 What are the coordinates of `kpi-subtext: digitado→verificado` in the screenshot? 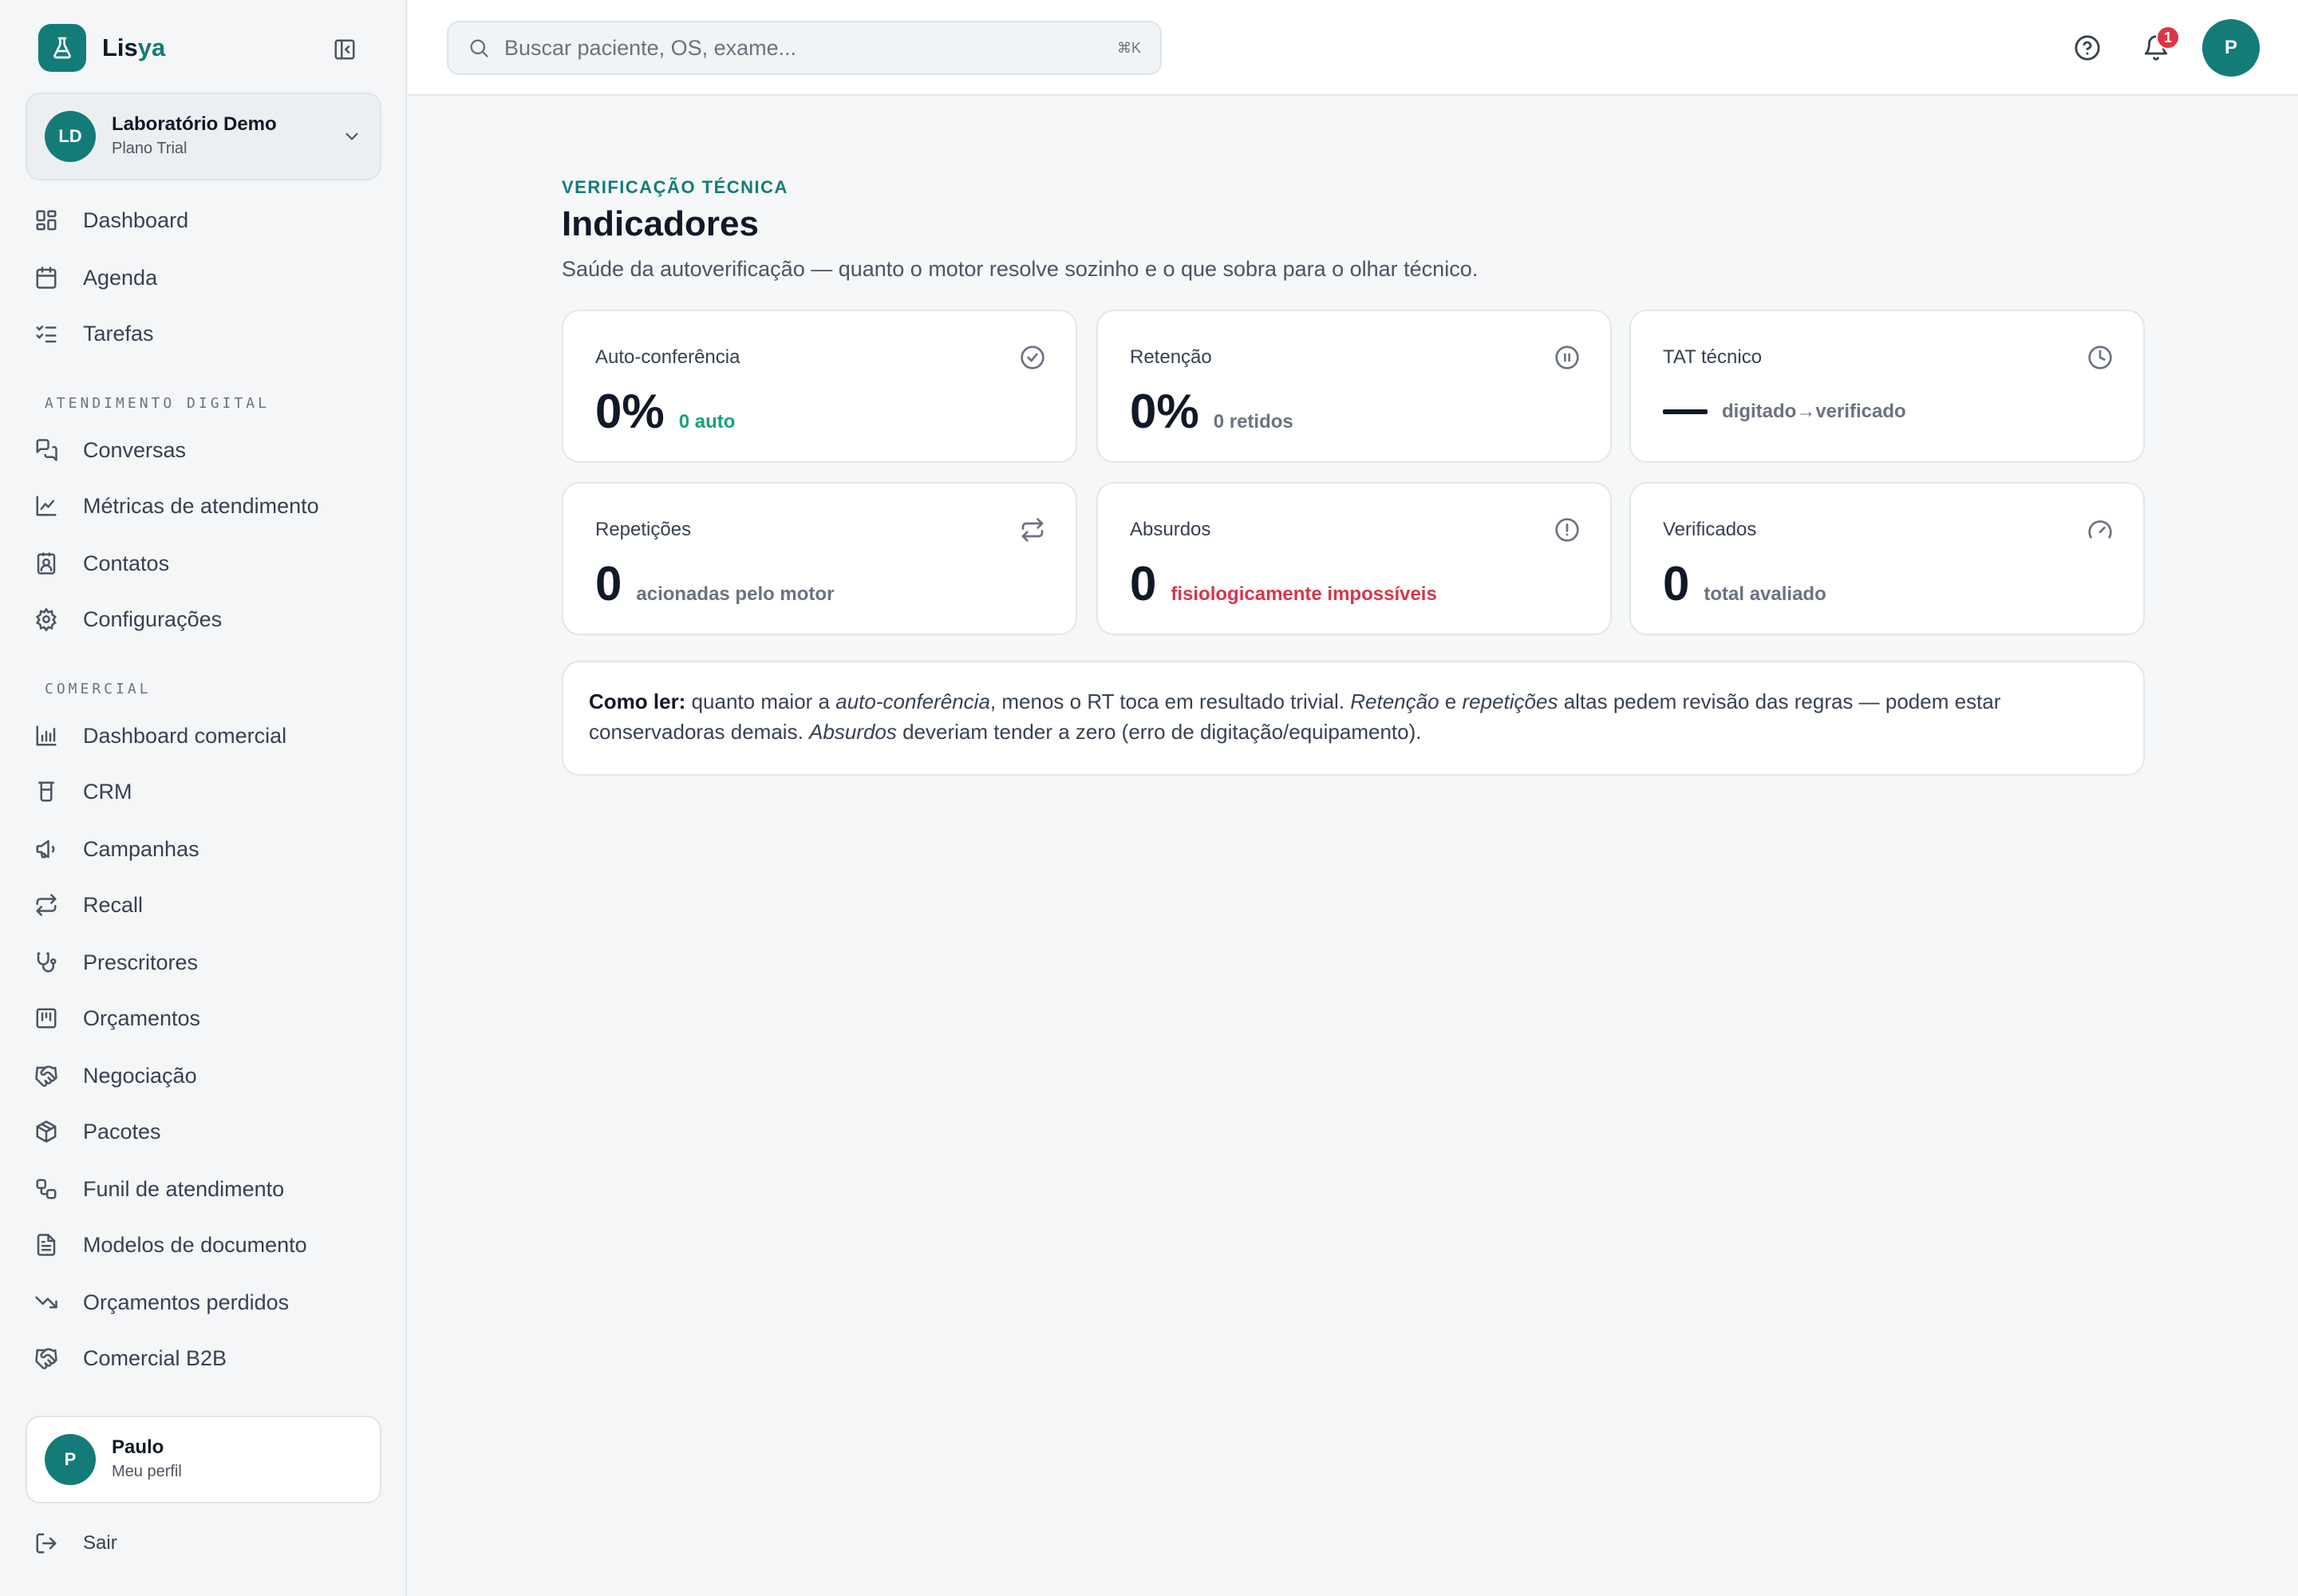 It's located at (1814, 411).